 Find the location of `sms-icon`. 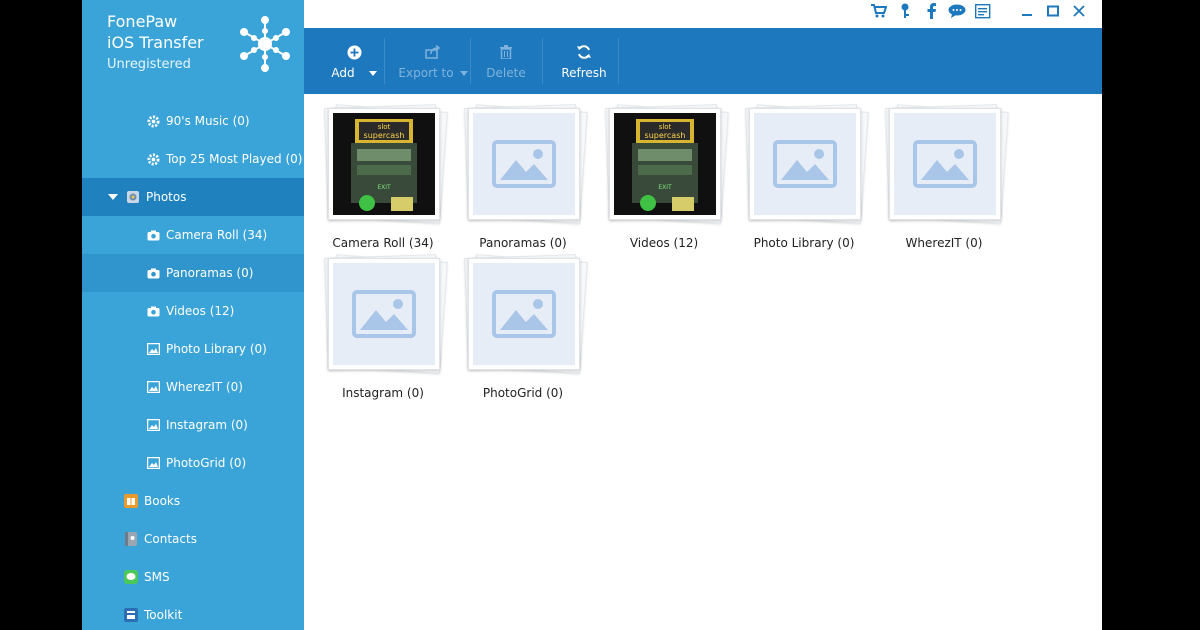

sms-icon is located at coordinates (131, 577).